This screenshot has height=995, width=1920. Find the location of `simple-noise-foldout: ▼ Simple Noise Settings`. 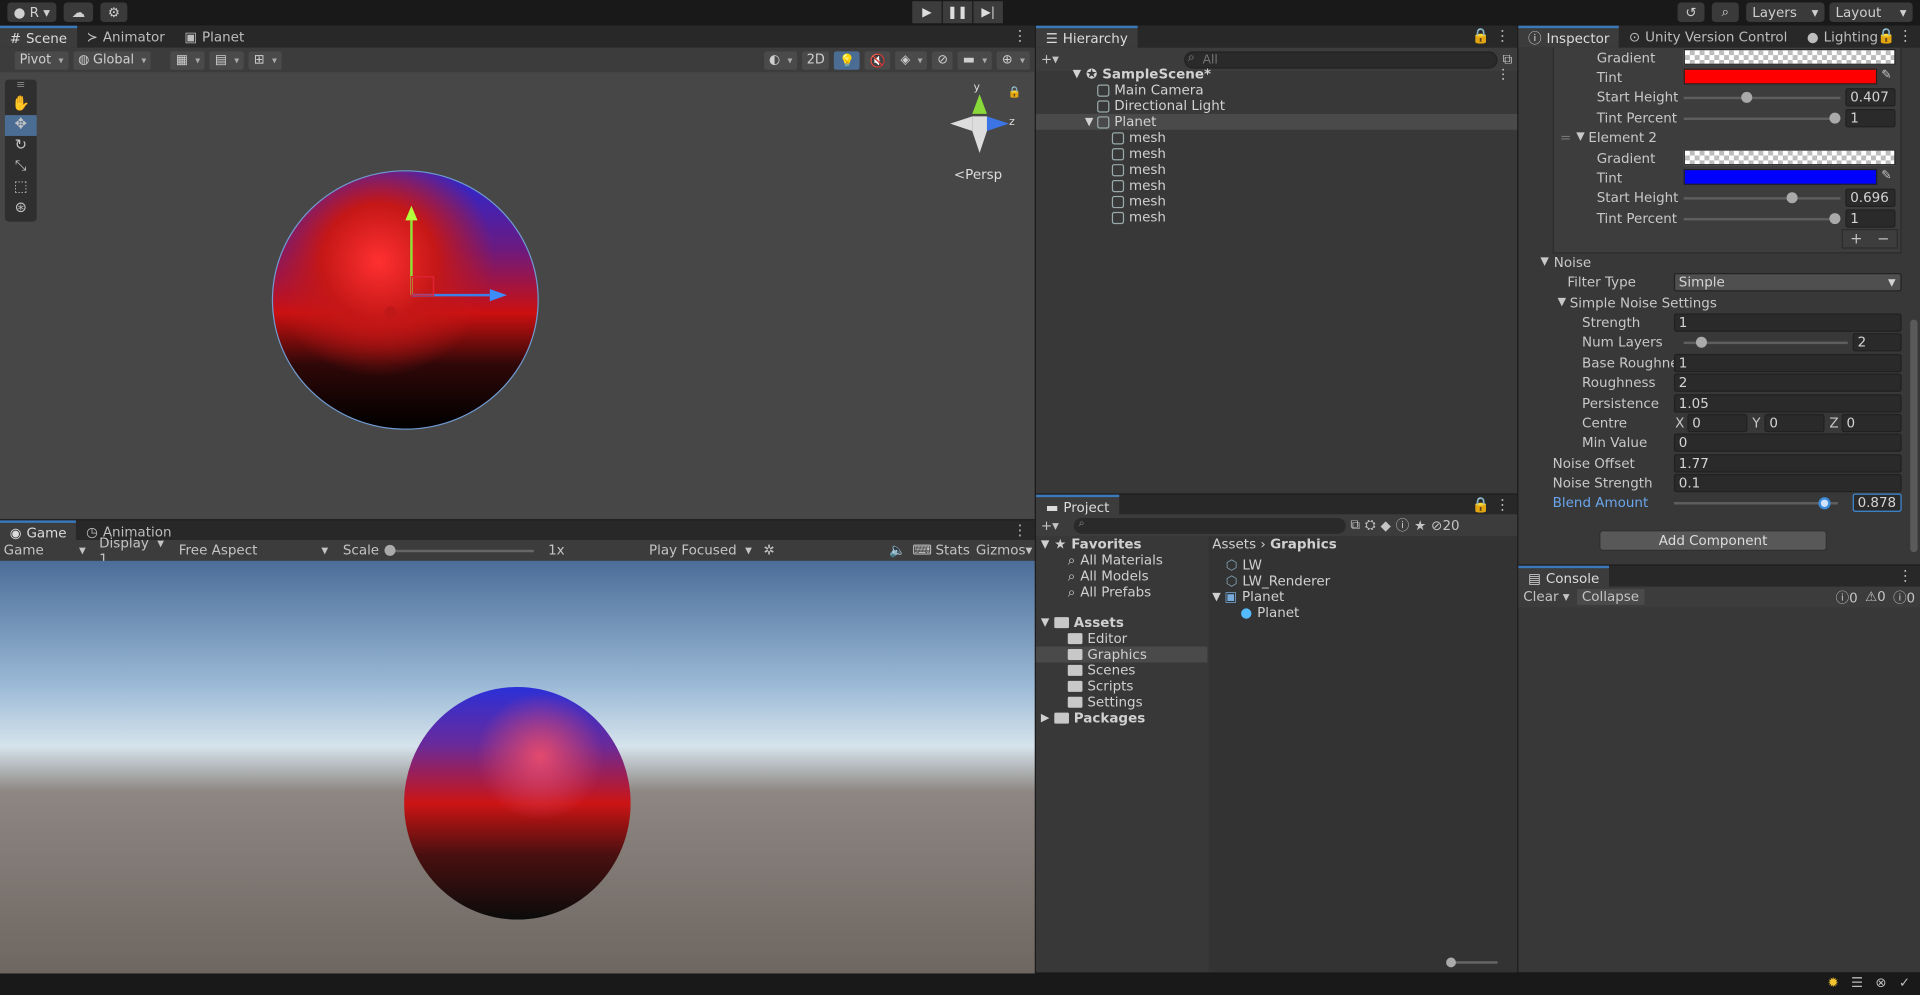

simple-noise-foldout: ▼ Simple Noise Settings is located at coordinates (1637, 303).